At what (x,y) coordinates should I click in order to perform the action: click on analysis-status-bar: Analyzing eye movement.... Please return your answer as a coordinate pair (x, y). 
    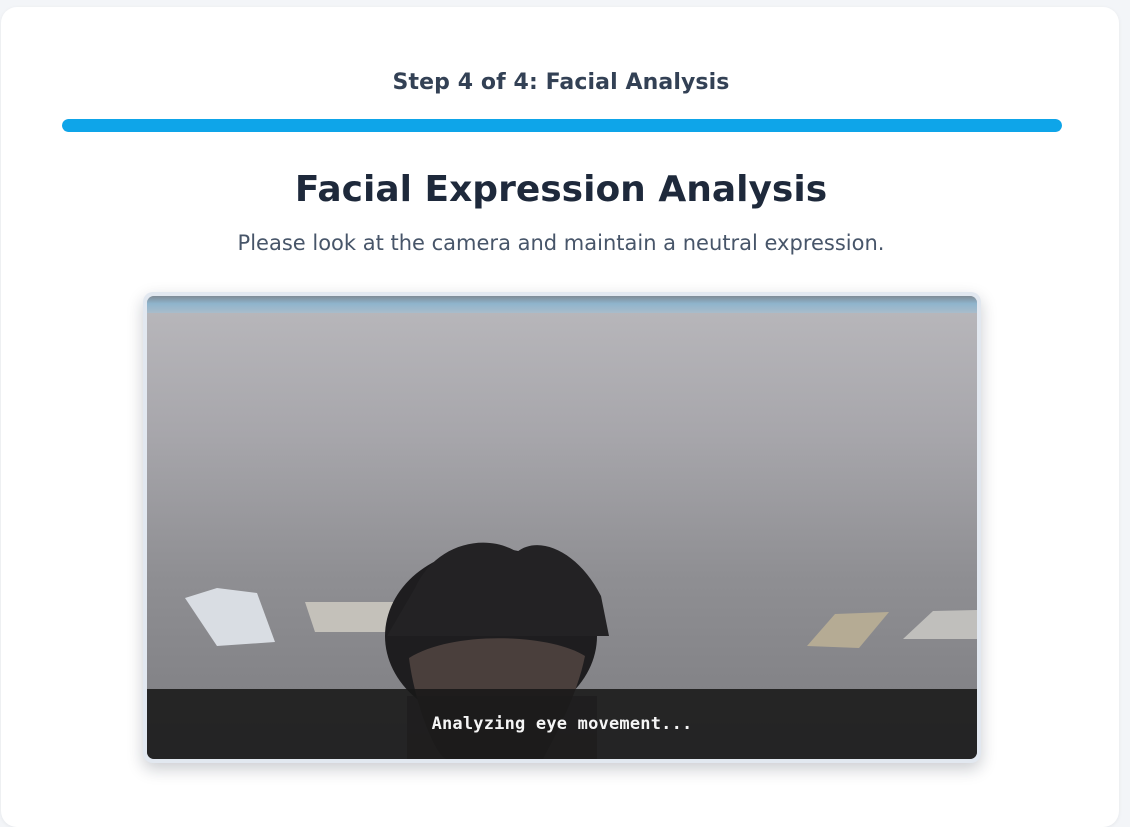
    Looking at the image, I should click on (562, 724).